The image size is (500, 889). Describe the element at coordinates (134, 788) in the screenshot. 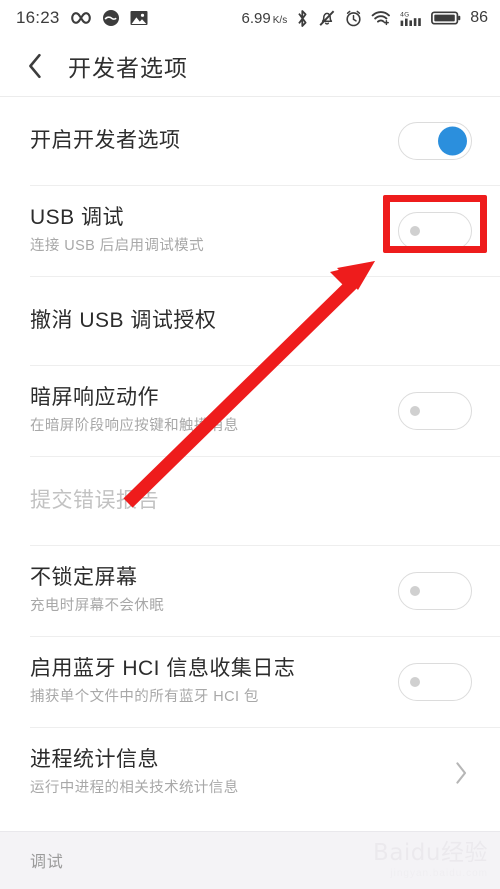

I see `row-subtitle: 运行中进程的相关技术统计信息` at that location.